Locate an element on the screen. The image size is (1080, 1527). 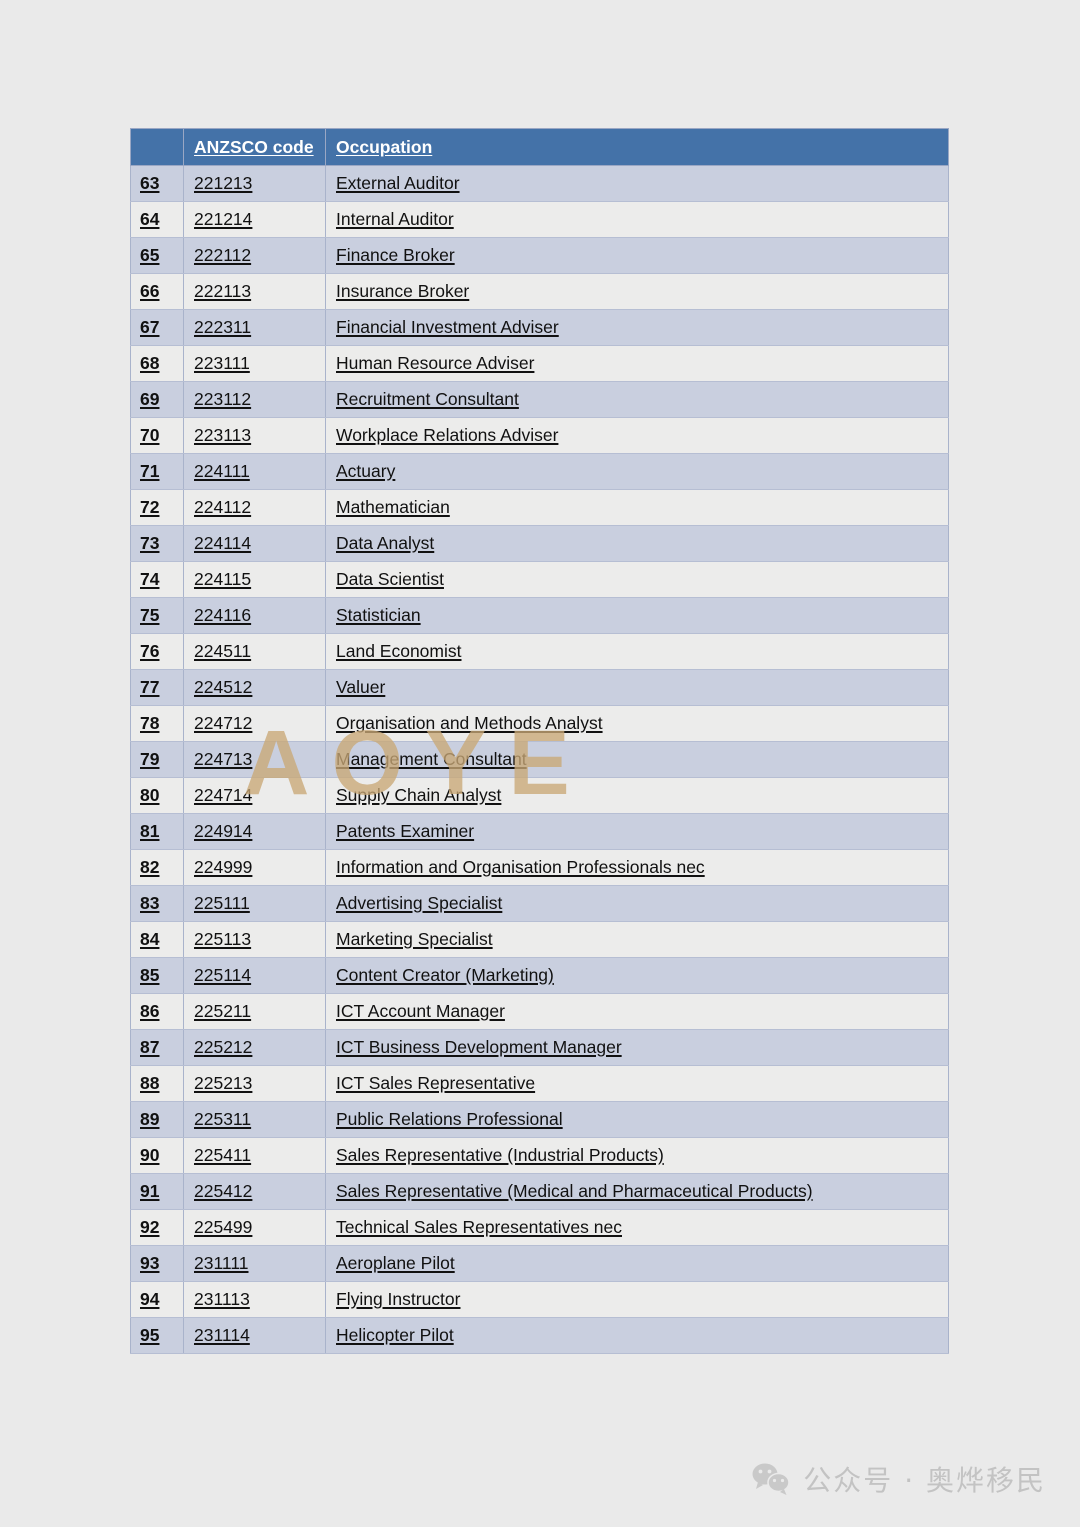
anzsco-code-cell: 222112 is located at coordinates (254, 255).